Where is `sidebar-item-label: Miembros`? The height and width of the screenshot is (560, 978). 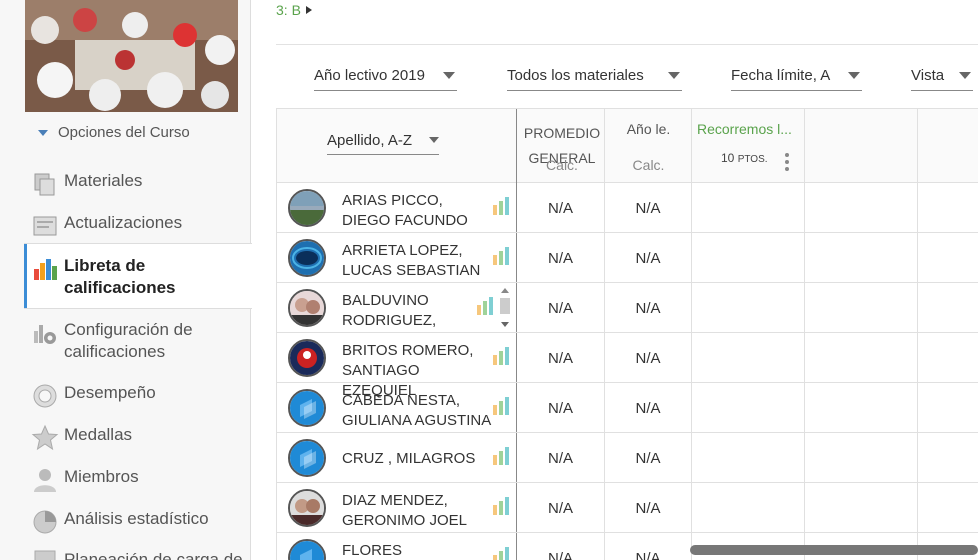
sidebar-item-label: Miembros is located at coordinates (101, 476).